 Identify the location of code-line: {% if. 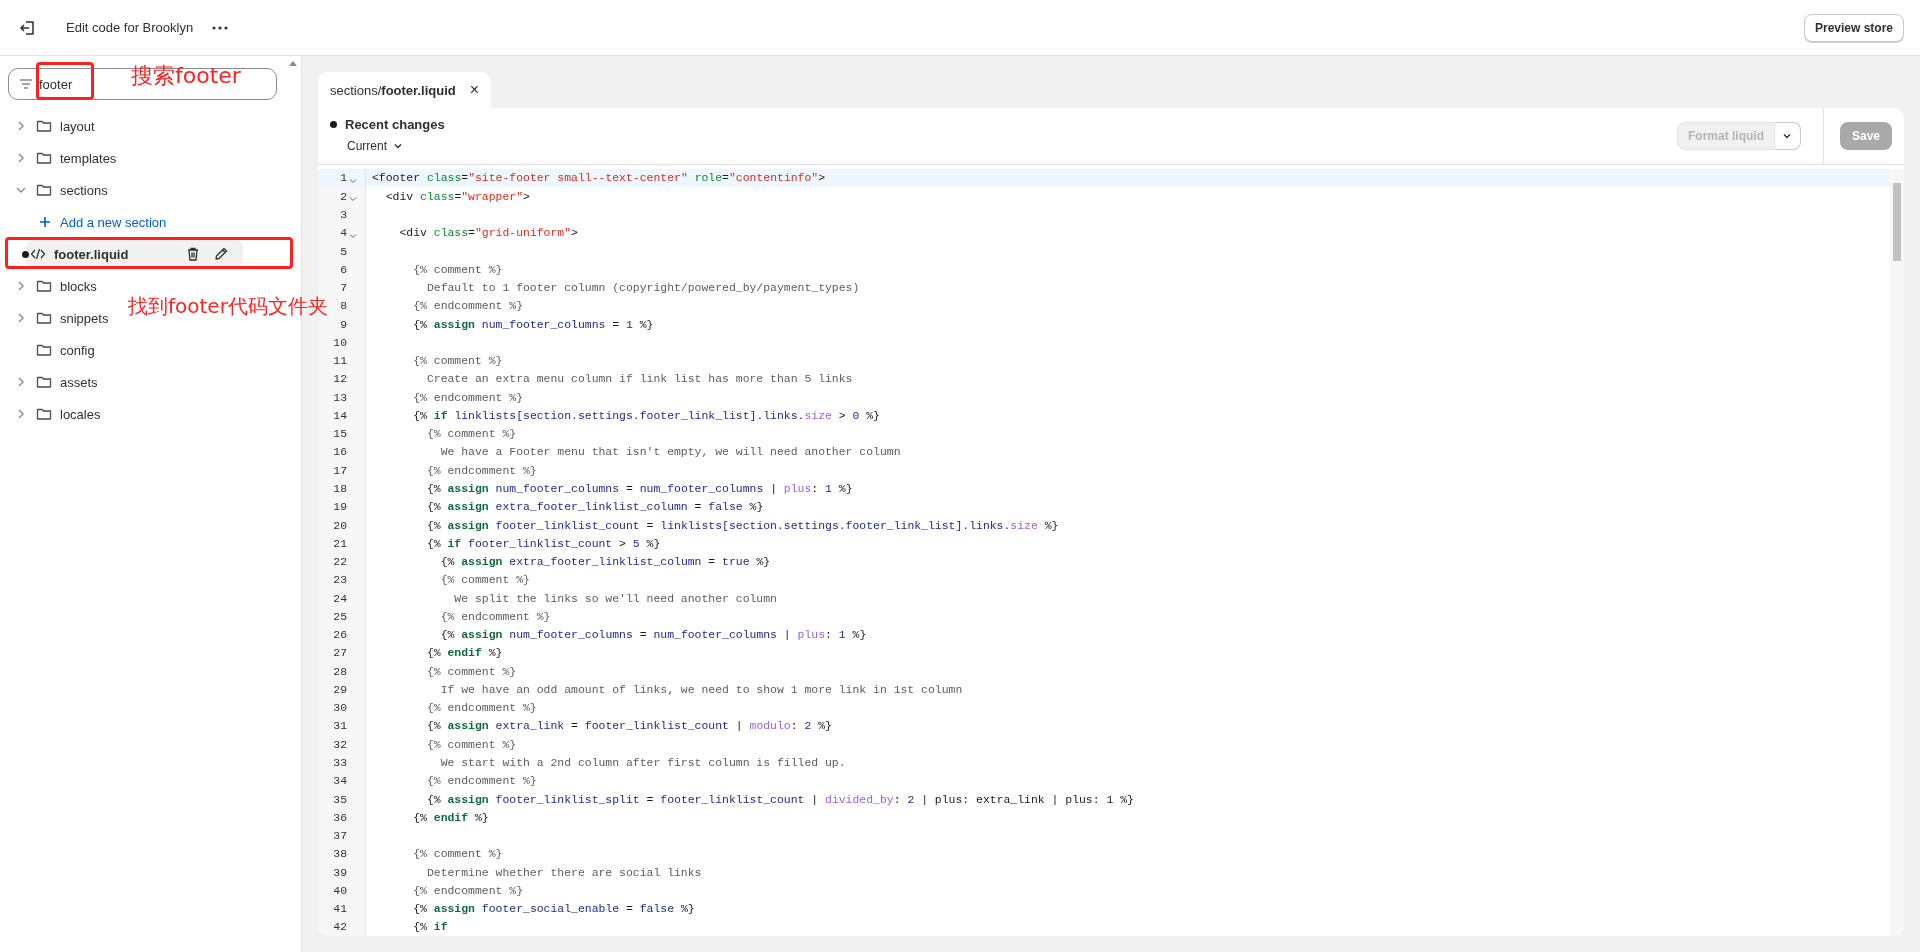
(430, 927).